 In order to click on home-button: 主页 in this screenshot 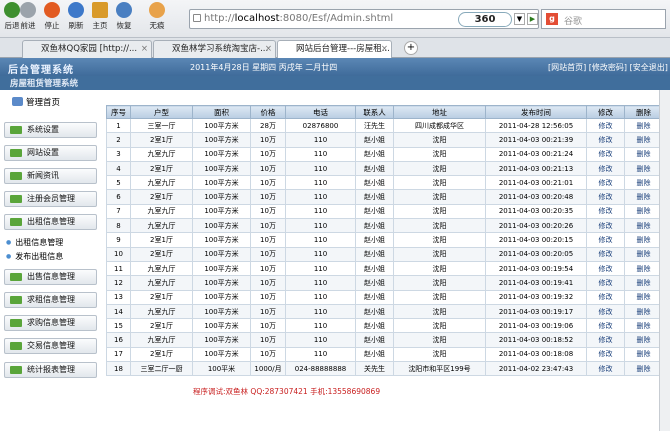, I will do `click(100, 16)`.